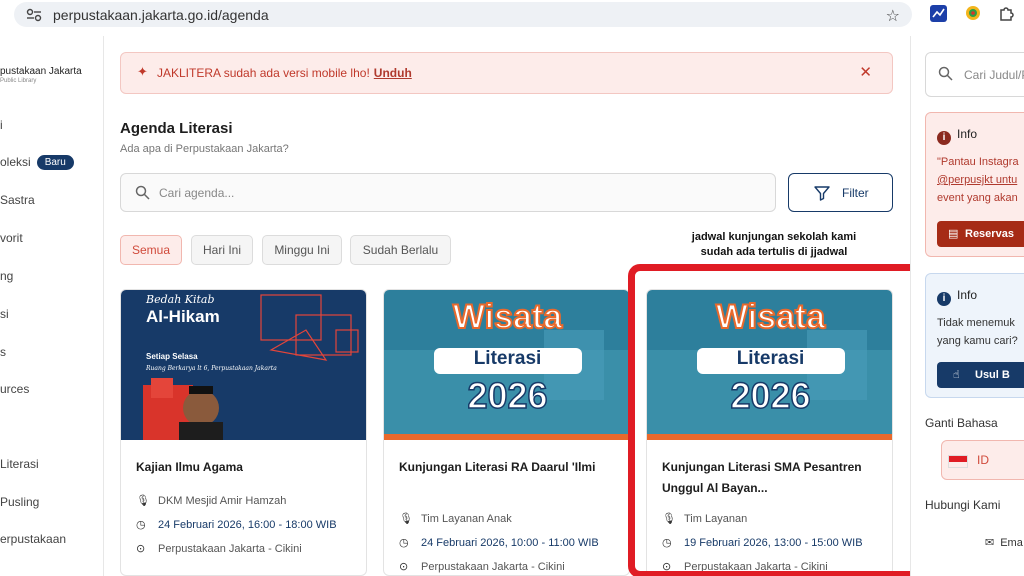  I want to click on url-text: perpustakaan.jakarta.go.id/agenda, so click(161, 15).